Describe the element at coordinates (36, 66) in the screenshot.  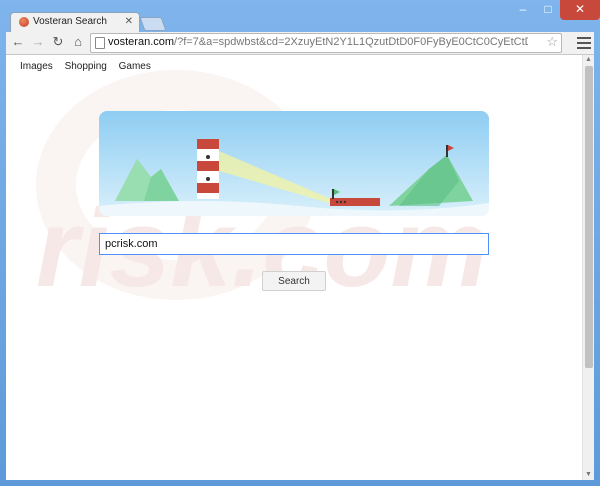
I see `nav-link-images: Images` at that location.